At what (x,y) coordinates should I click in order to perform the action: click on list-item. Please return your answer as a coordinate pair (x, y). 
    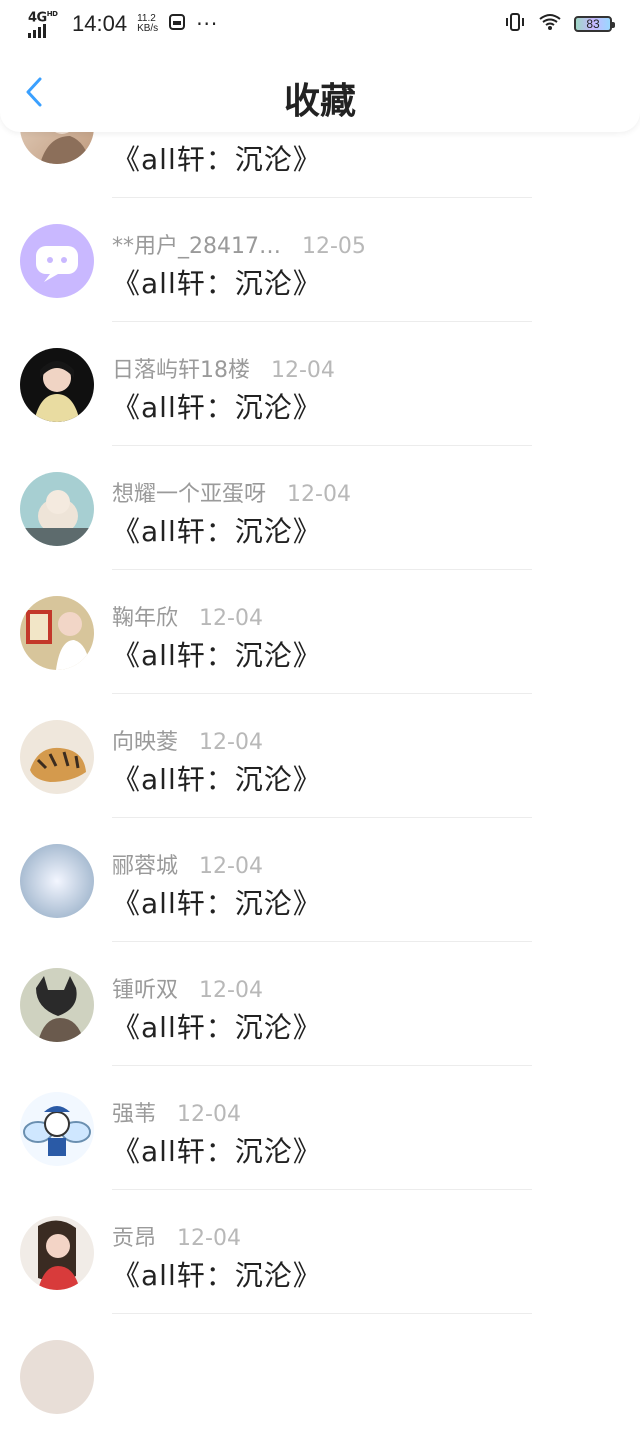
    Looking at the image, I should click on (320, 1376).